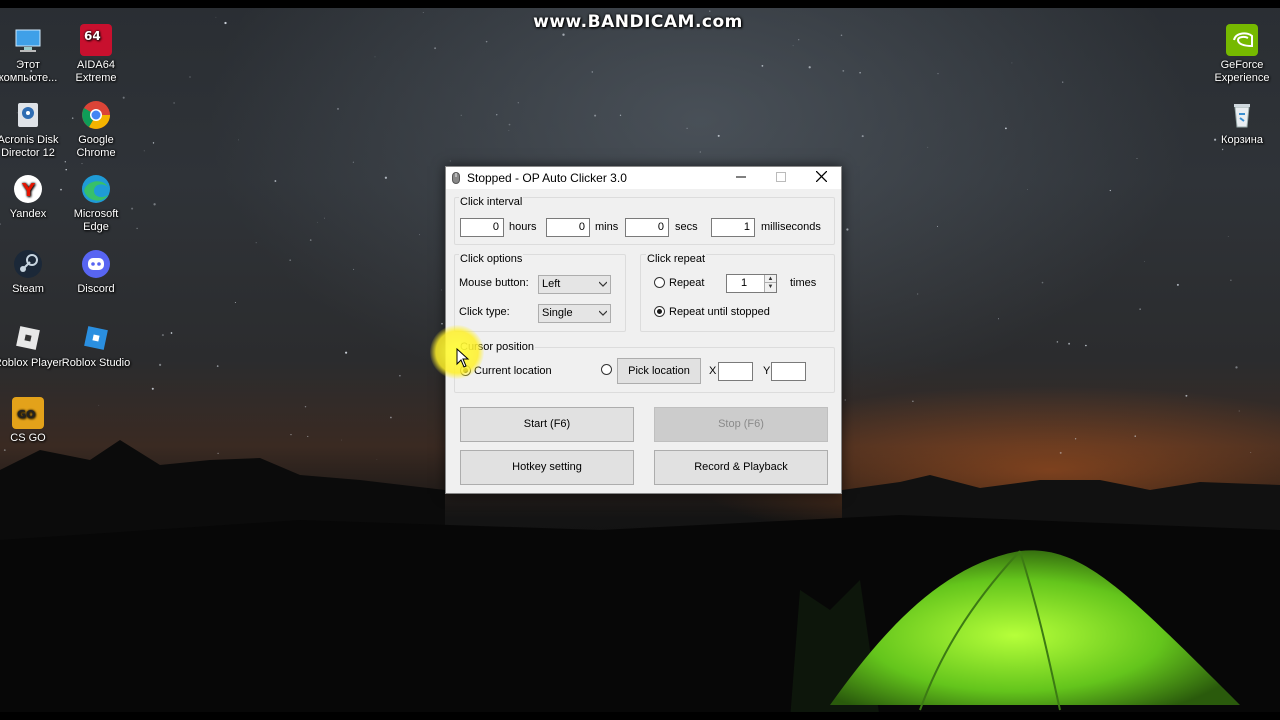 This screenshot has width=1280, height=720. I want to click on discord-icon, so click(96, 264).